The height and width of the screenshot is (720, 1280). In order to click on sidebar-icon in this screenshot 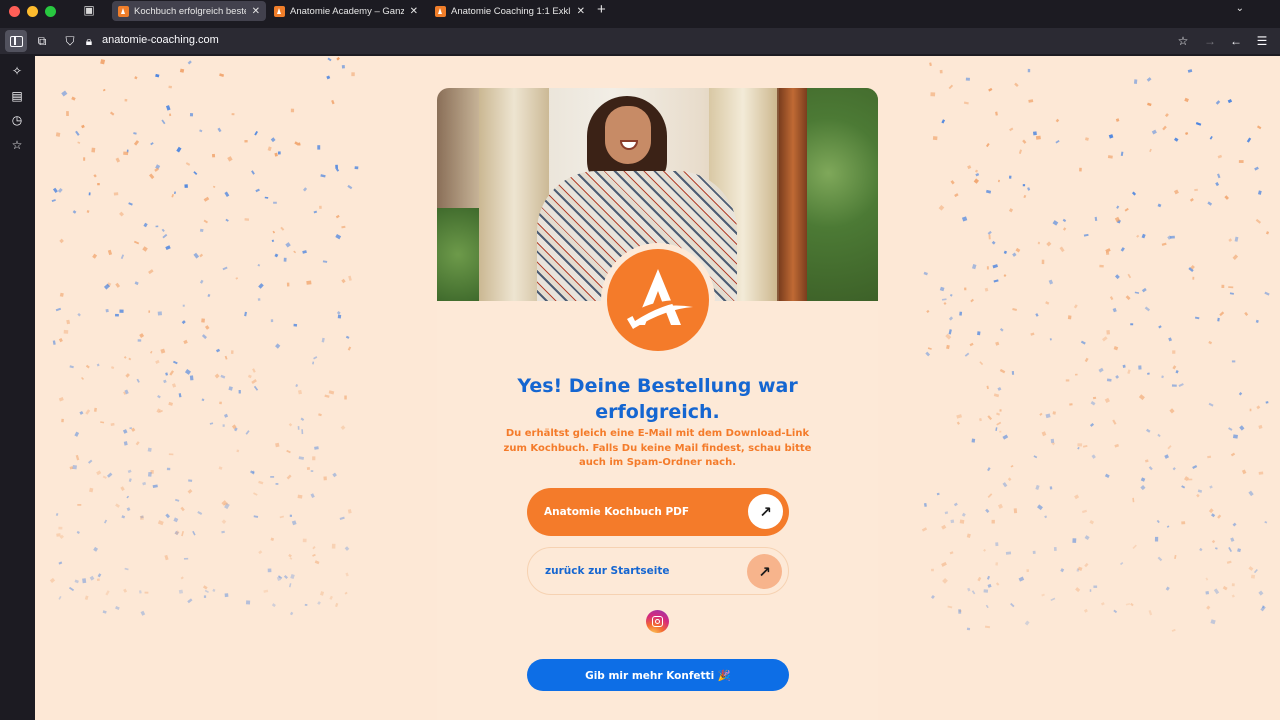, I will do `click(16, 41)`.